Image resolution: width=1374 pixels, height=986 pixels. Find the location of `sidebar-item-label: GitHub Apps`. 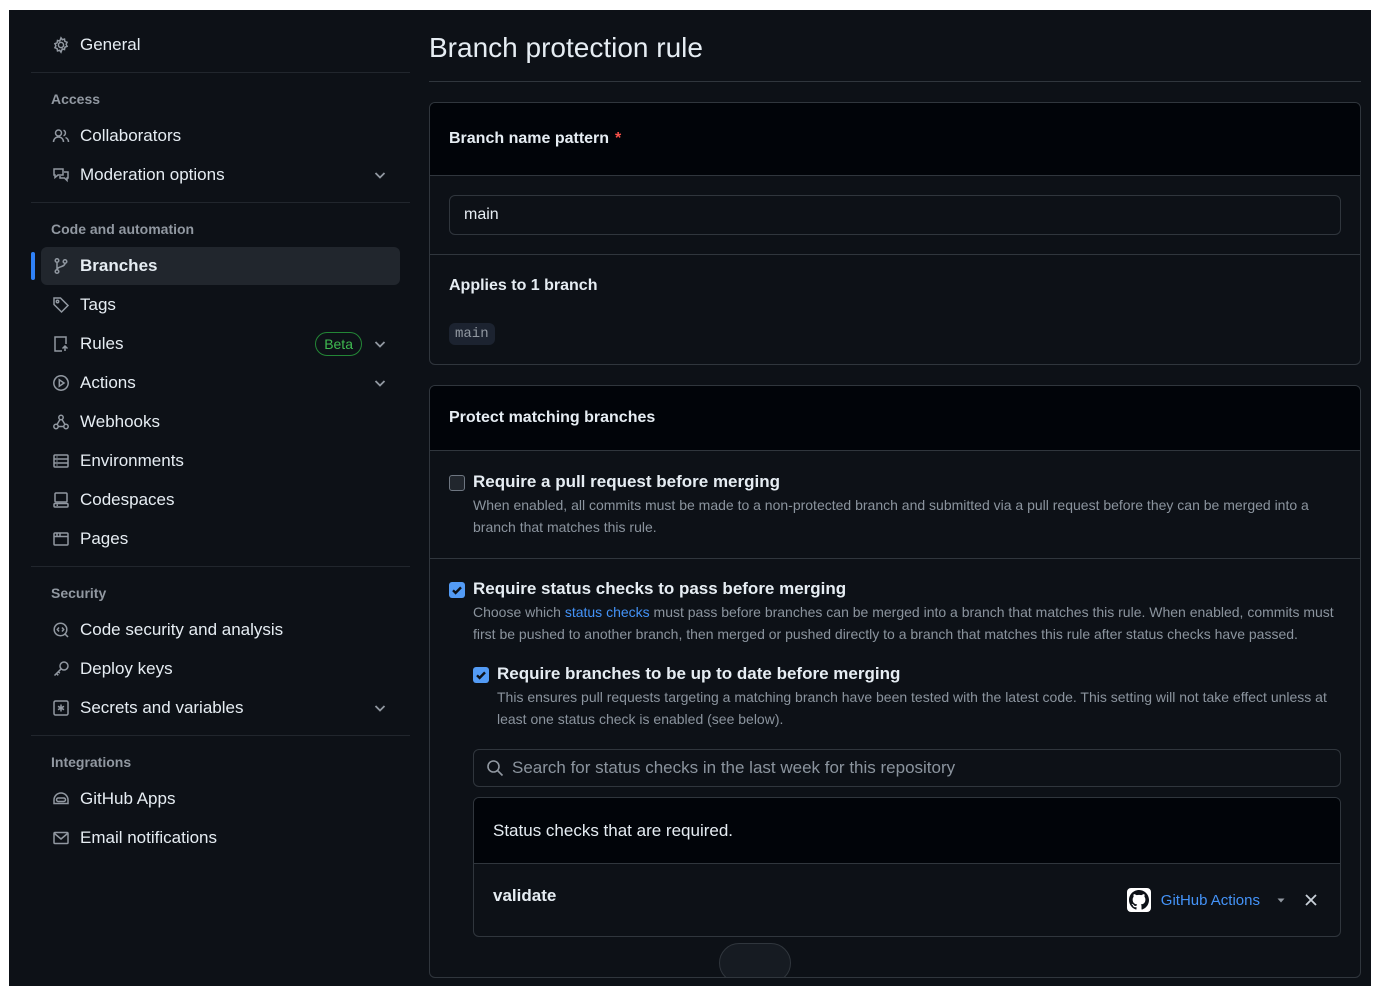

sidebar-item-label: GitHub Apps is located at coordinates (128, 798).